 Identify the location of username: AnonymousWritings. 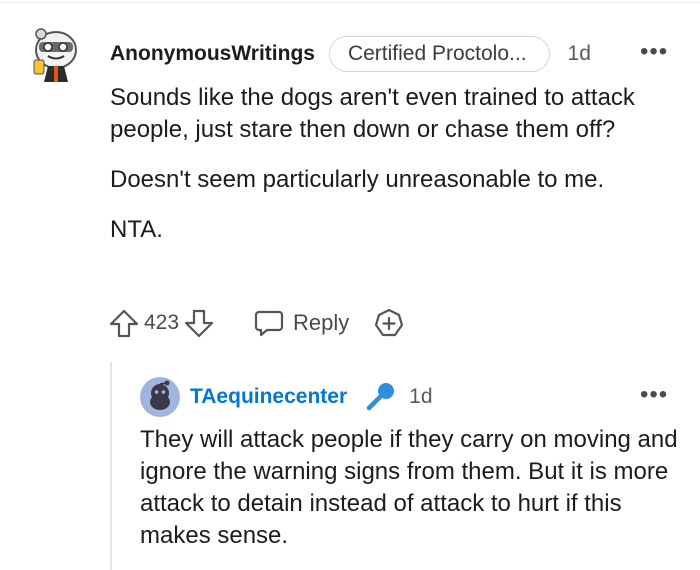
(212, 54).